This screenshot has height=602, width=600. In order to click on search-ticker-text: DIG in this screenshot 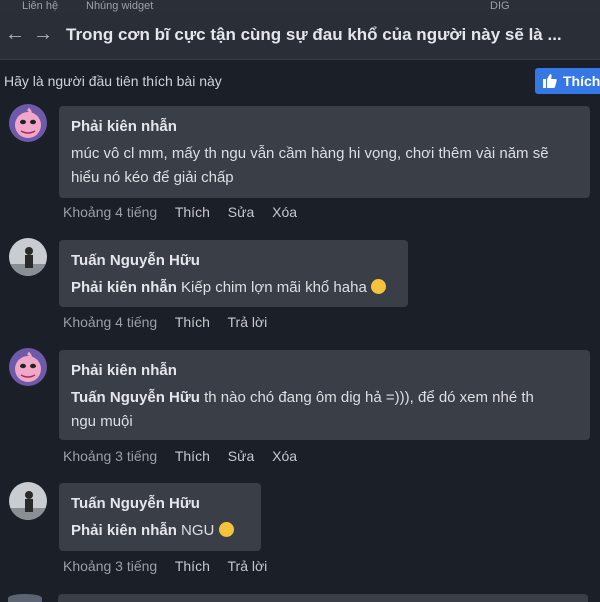, I will do `click(500, 6)`.